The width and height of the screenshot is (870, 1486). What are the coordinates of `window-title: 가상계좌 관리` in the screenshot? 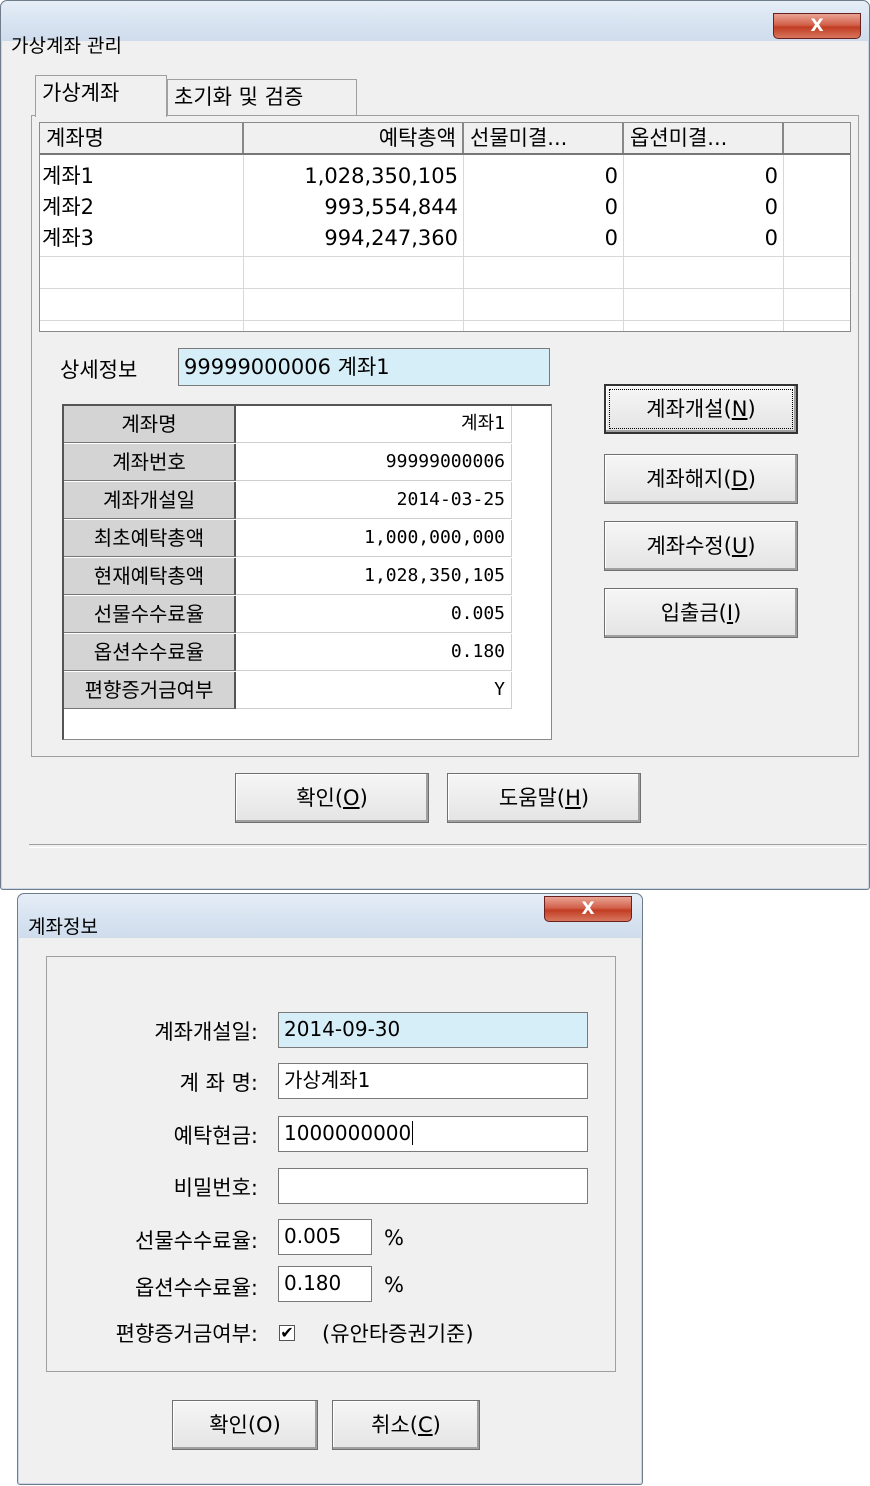 It's located at (66, 46).